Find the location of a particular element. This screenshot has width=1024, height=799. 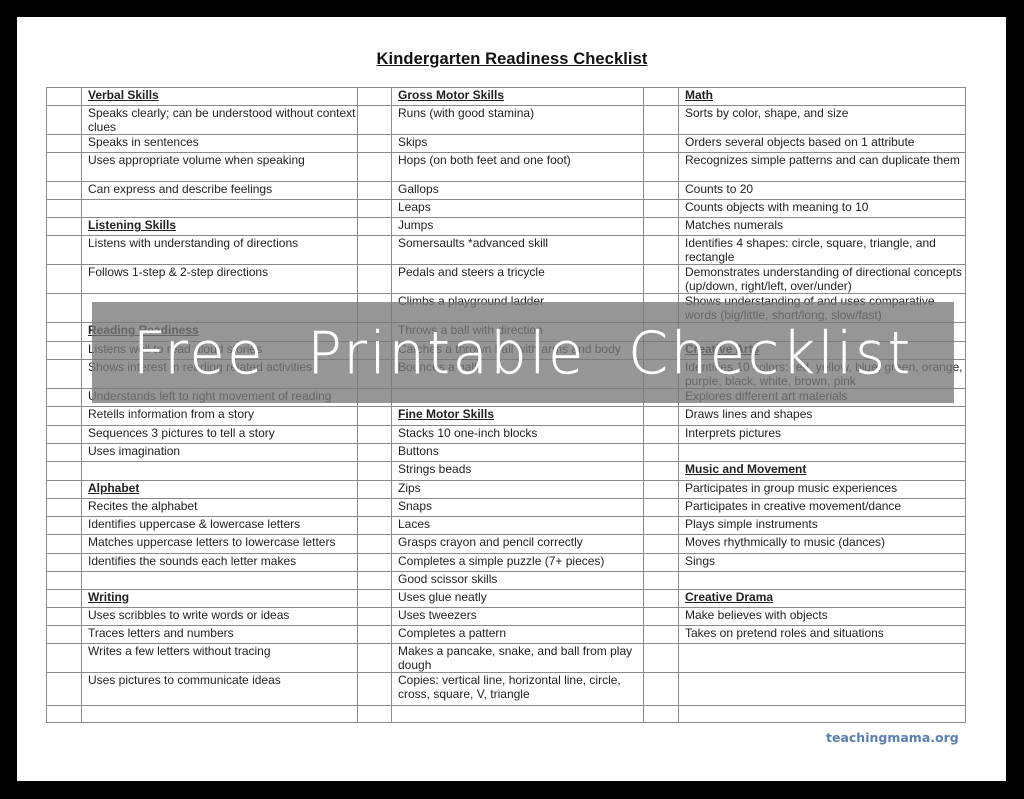

skill-item: Make believes with objects is located at coordinates (822, 616).